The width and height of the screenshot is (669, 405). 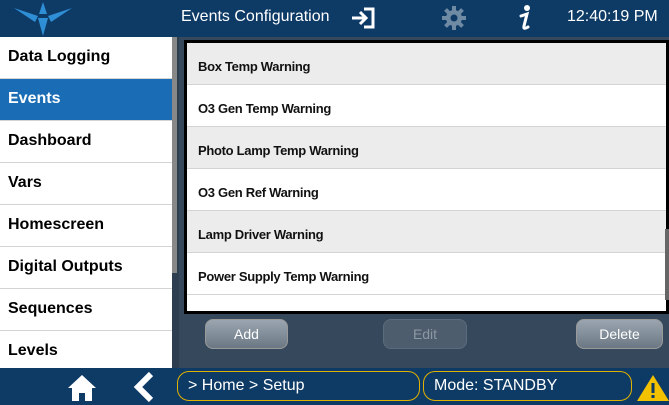 What do you see at coordinates (426, 64) in the screenshot?
I see `list-item: Box Temp Warning` at bounding box center [426, 64].